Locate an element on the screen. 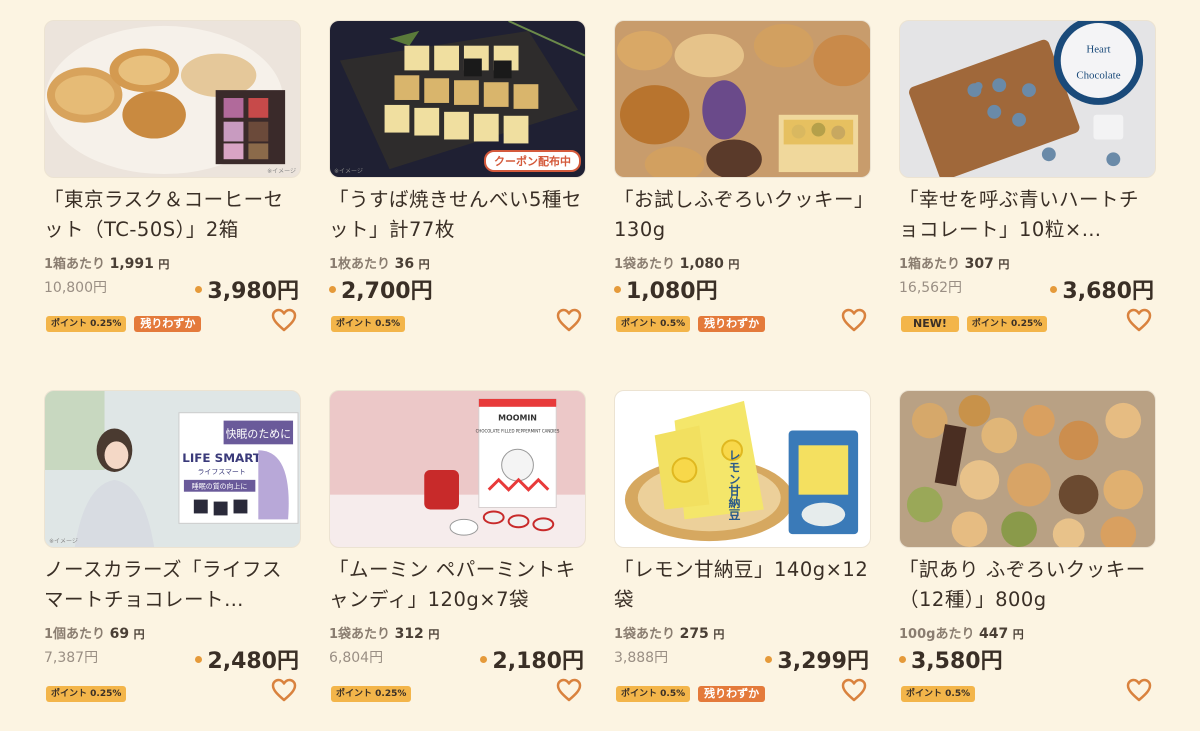 This screenshot has width=1200, height=731. price-line: 10,800円 3,980円 is located at coordinates (172, 288).